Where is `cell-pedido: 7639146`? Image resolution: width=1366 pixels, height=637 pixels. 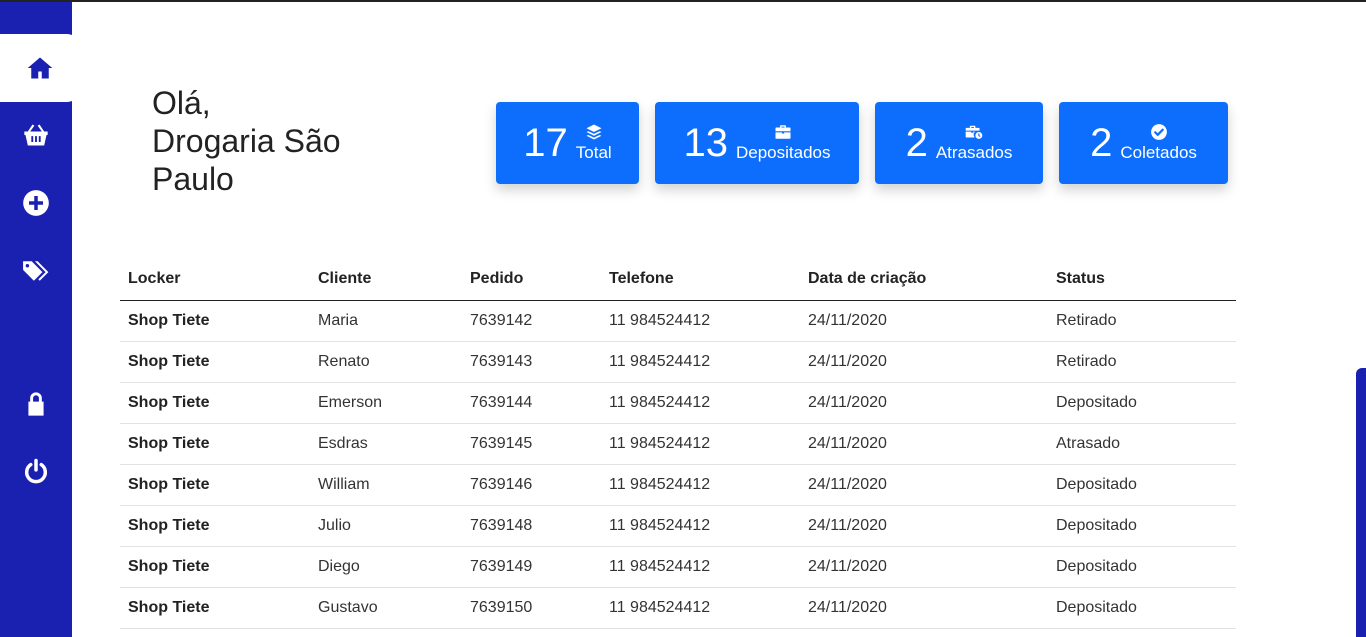 cell-pedido: 7639146 is located at coordinates (531, 485).